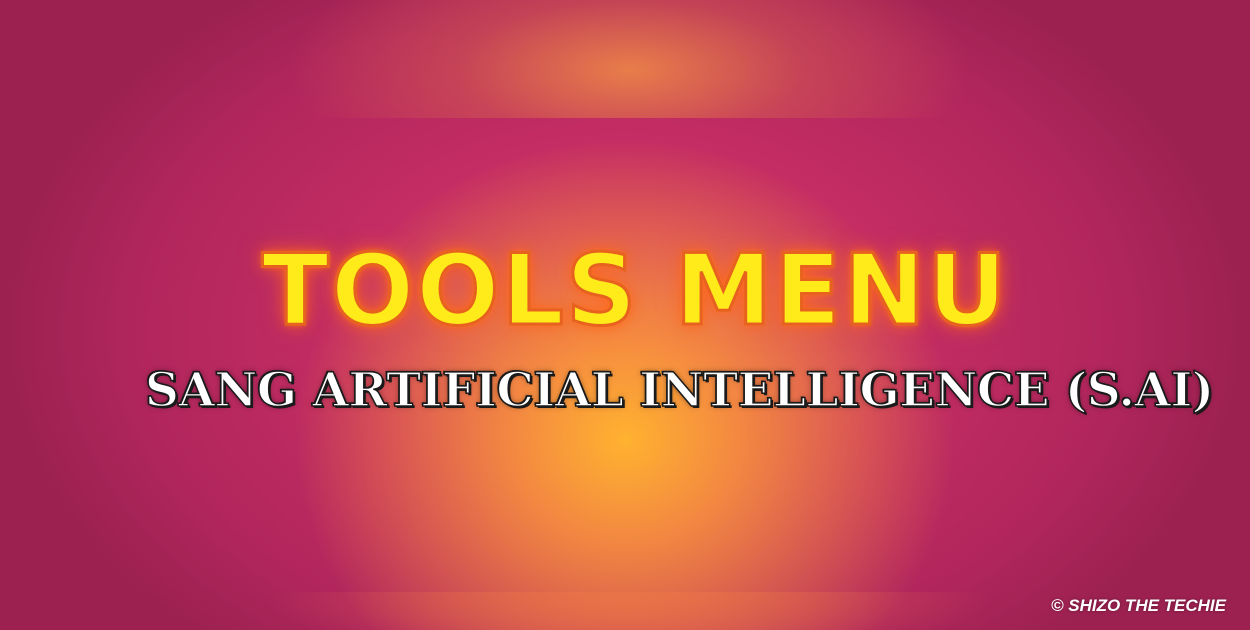 This screenshot has height=630, width=1250. What do you see at coordinates (635, 291) in the screenshot?
I see `banner-title: TOOLS MENU` at bounding box center [635, 291].